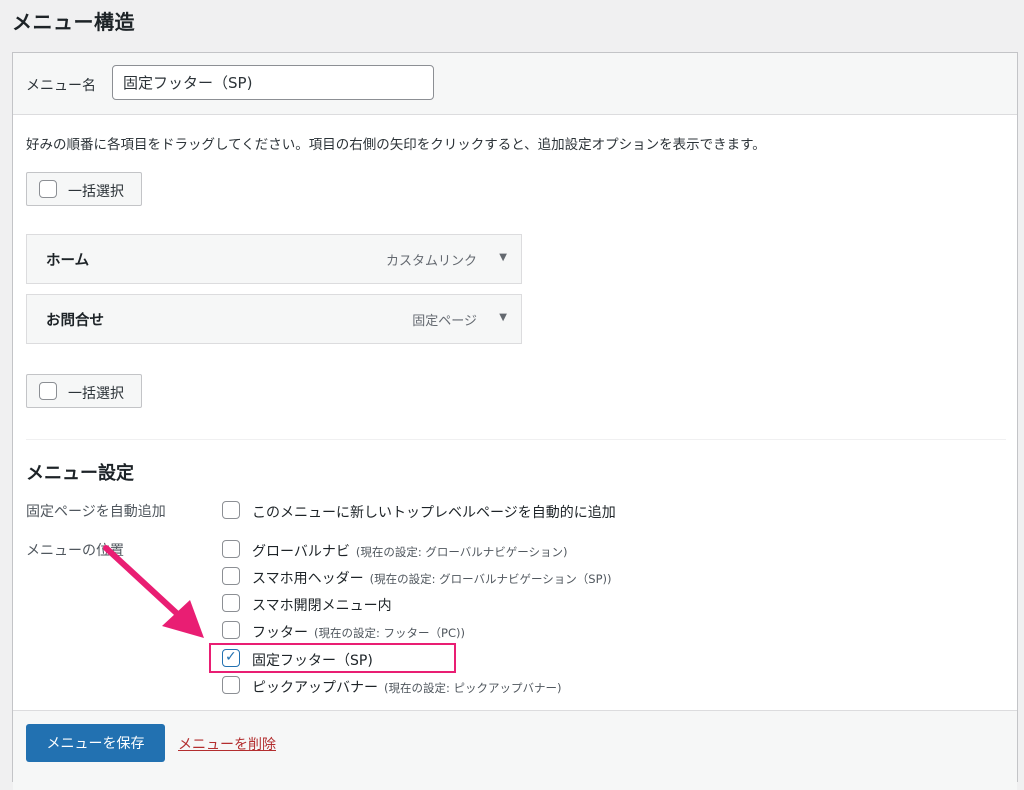 The height and width of the screenshot is (790, 1024). I want to click on menu-item-type: 固定ページ, so click(444, 321).